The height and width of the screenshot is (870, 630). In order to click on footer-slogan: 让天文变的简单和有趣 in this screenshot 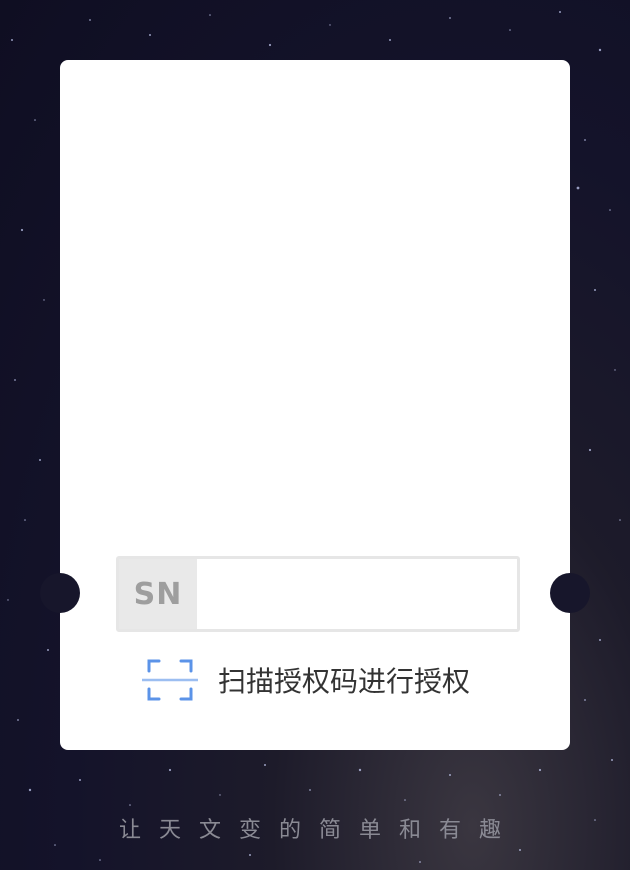, I will do `click(318, 830)`.